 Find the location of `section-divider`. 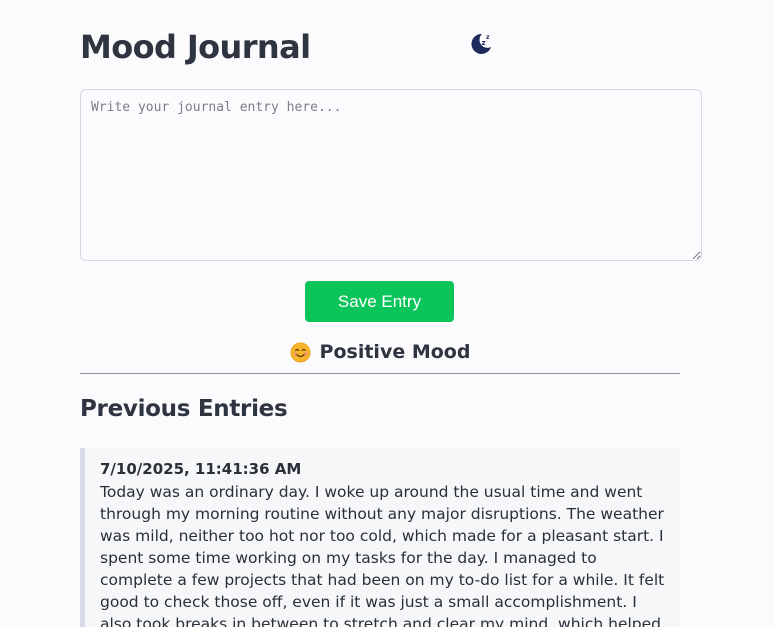

section-divider is located at coordinates (380, 373).